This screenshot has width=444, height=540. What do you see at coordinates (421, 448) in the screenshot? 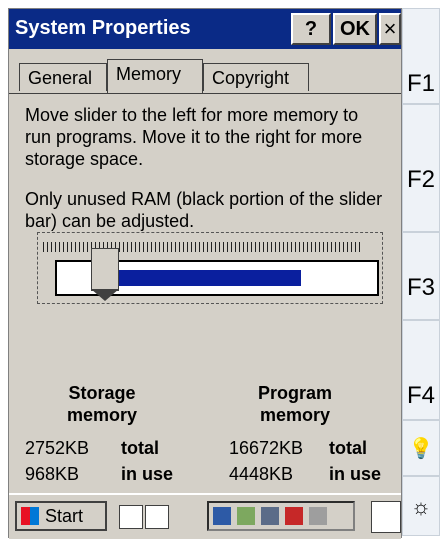
I see `light-bulb-key: 💡` at bounding box center [421, 448].